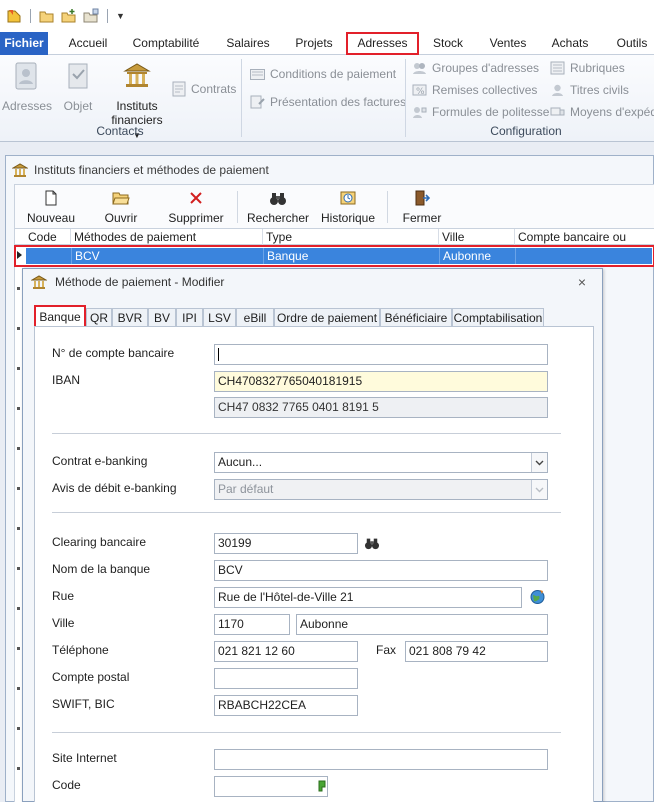 Image resolution: width=654 pixels, height=802 pixels. I want to click on nom-banque-label: Nom de la banque, so click(101, 569).